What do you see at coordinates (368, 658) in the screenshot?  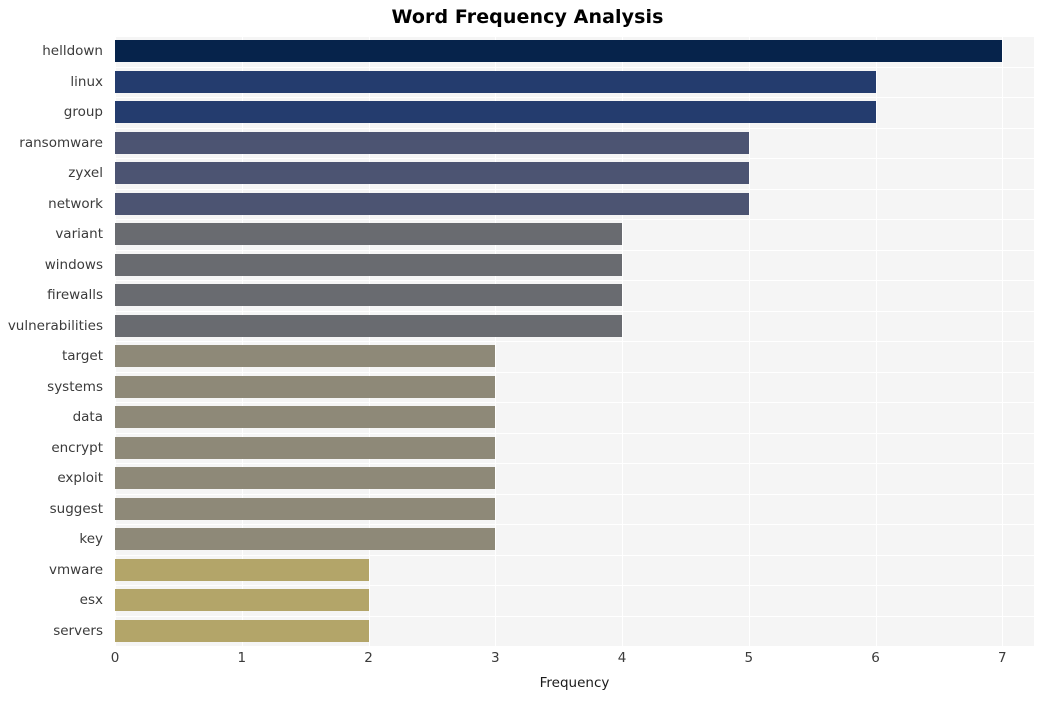 I see `x-axis-tick-label: 2` at bounding box center [368, 658].